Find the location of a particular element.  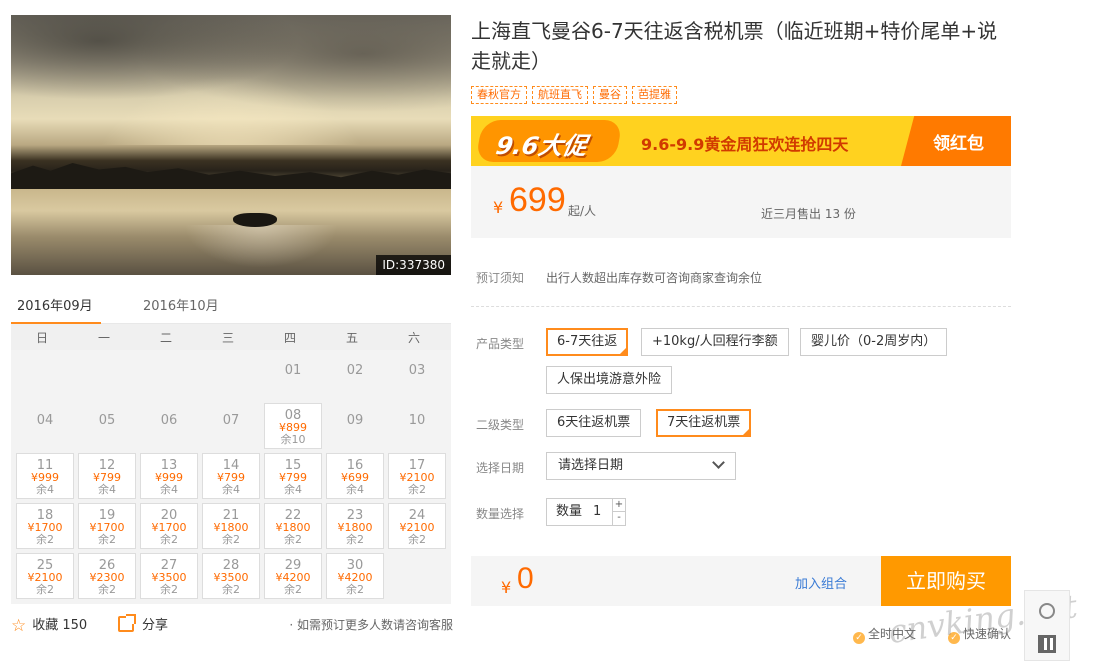

weekday-label: 日 is located at coordinates (41, 338).